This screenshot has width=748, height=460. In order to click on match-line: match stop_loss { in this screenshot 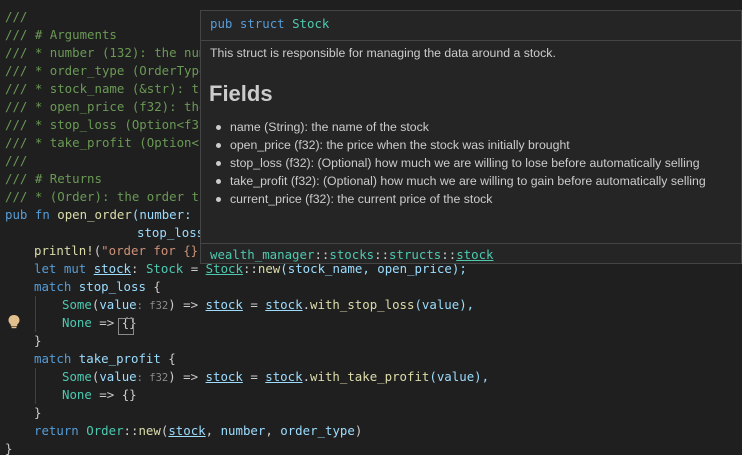, I will do `click(97, 287)`.